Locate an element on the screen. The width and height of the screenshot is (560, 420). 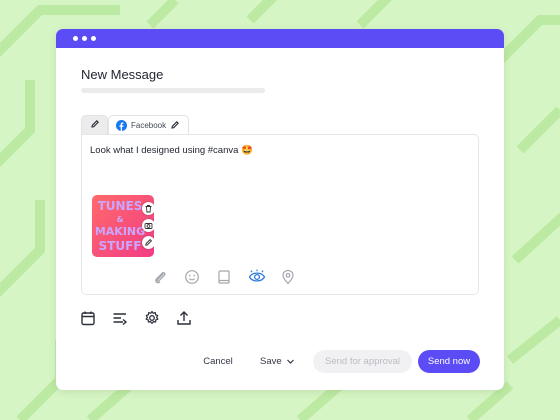
canva-eye-icon is located at coordinates (257, 277).